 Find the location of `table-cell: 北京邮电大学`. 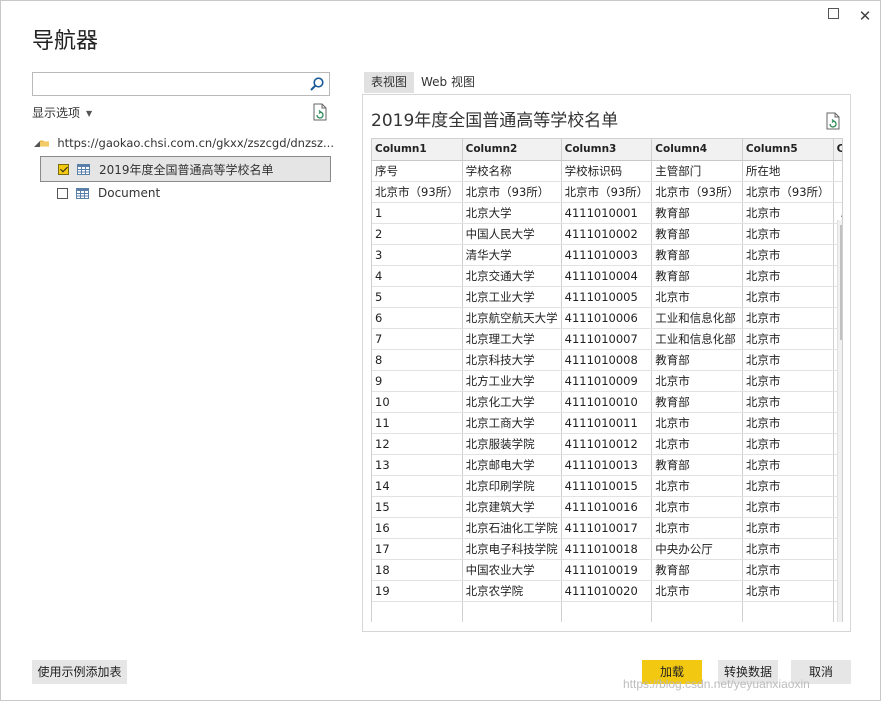

table-cell: 北京邮电大学 is located at coordinates (512, 465).